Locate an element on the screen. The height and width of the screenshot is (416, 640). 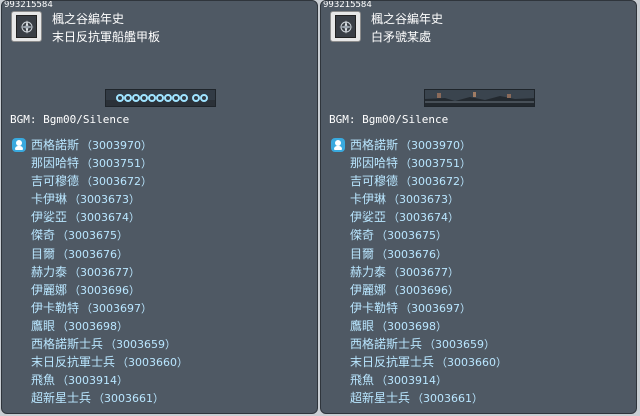
npc-name: 傑奇 is located at coordinates (43, 235).